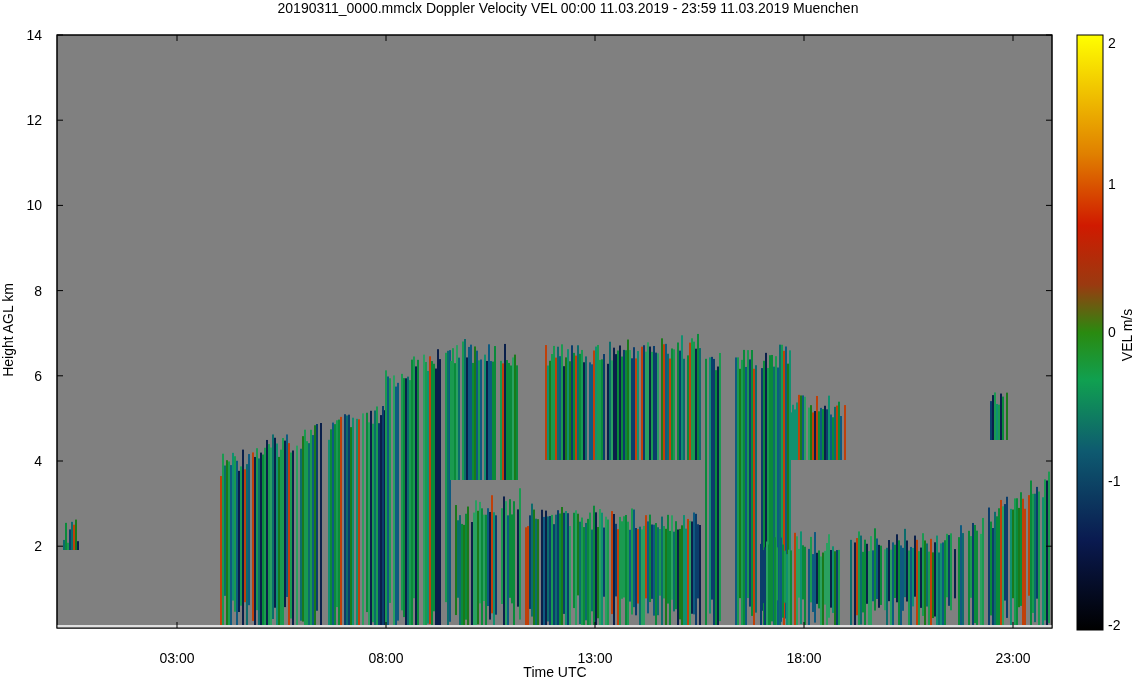 The height and width of the screenshot is (678, 1135). What do you see at coordinates (34, 35) in the screenshot?
I see `y-tick-label: 14` at bounding box center [34, 35].